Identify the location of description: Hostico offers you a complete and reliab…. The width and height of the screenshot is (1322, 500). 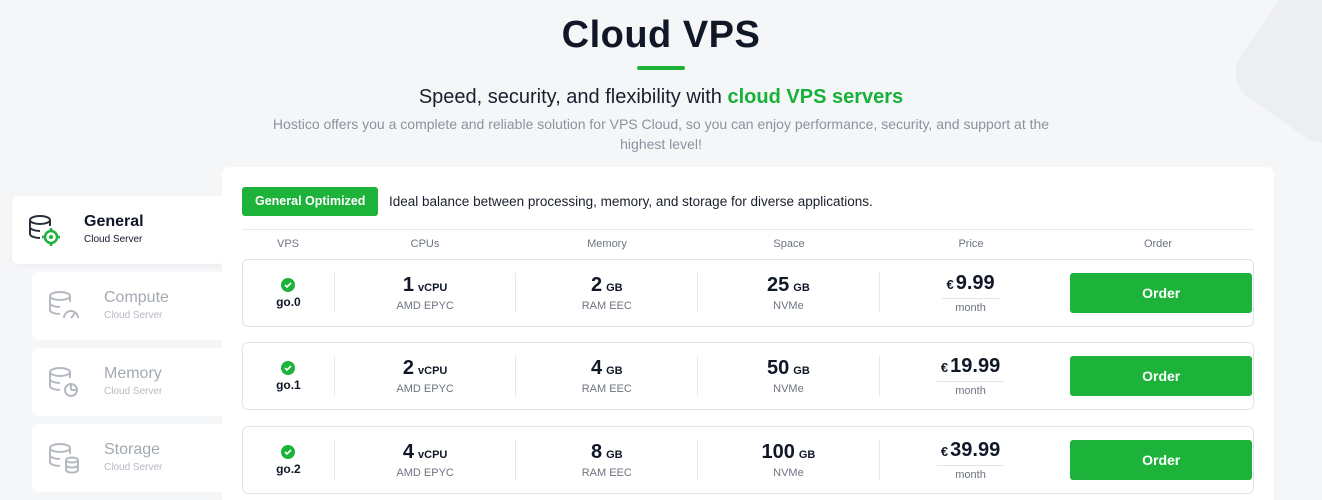
(661, 134).